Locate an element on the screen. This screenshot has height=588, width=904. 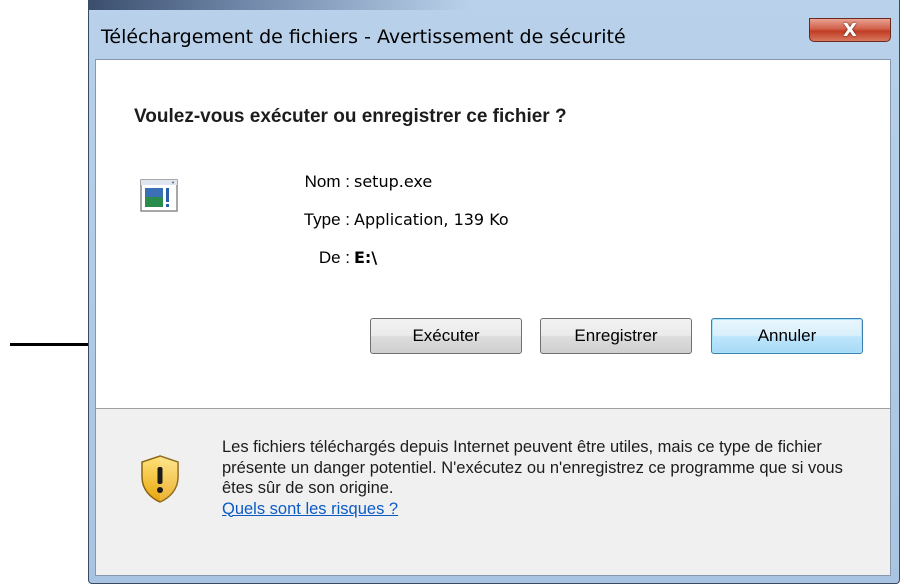
file-source-row: De : E:\ is located at coordinates (348, 258).